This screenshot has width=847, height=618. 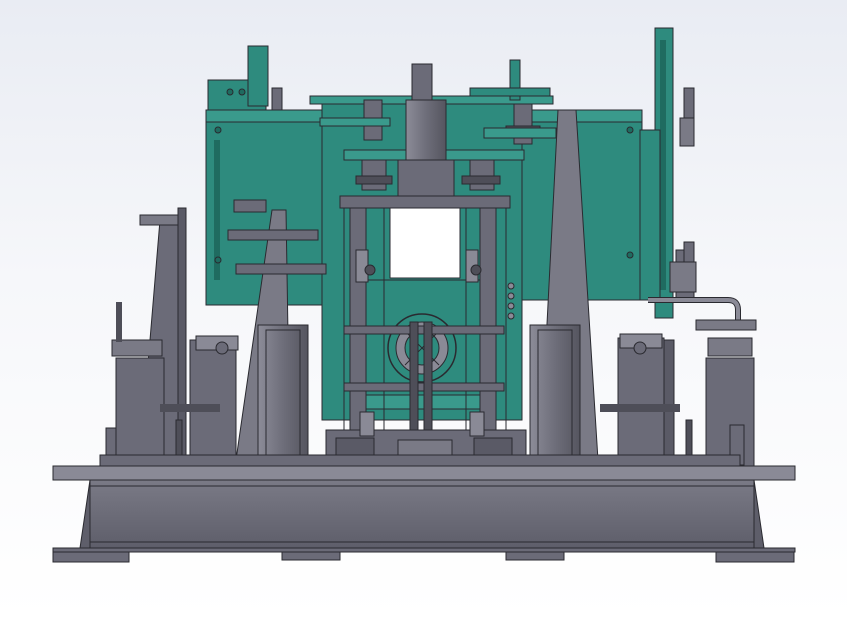 What do you see at coordinates (596, 173) in the screenshot?
I see `teal-frame-right` at bounding box center [596, 173].